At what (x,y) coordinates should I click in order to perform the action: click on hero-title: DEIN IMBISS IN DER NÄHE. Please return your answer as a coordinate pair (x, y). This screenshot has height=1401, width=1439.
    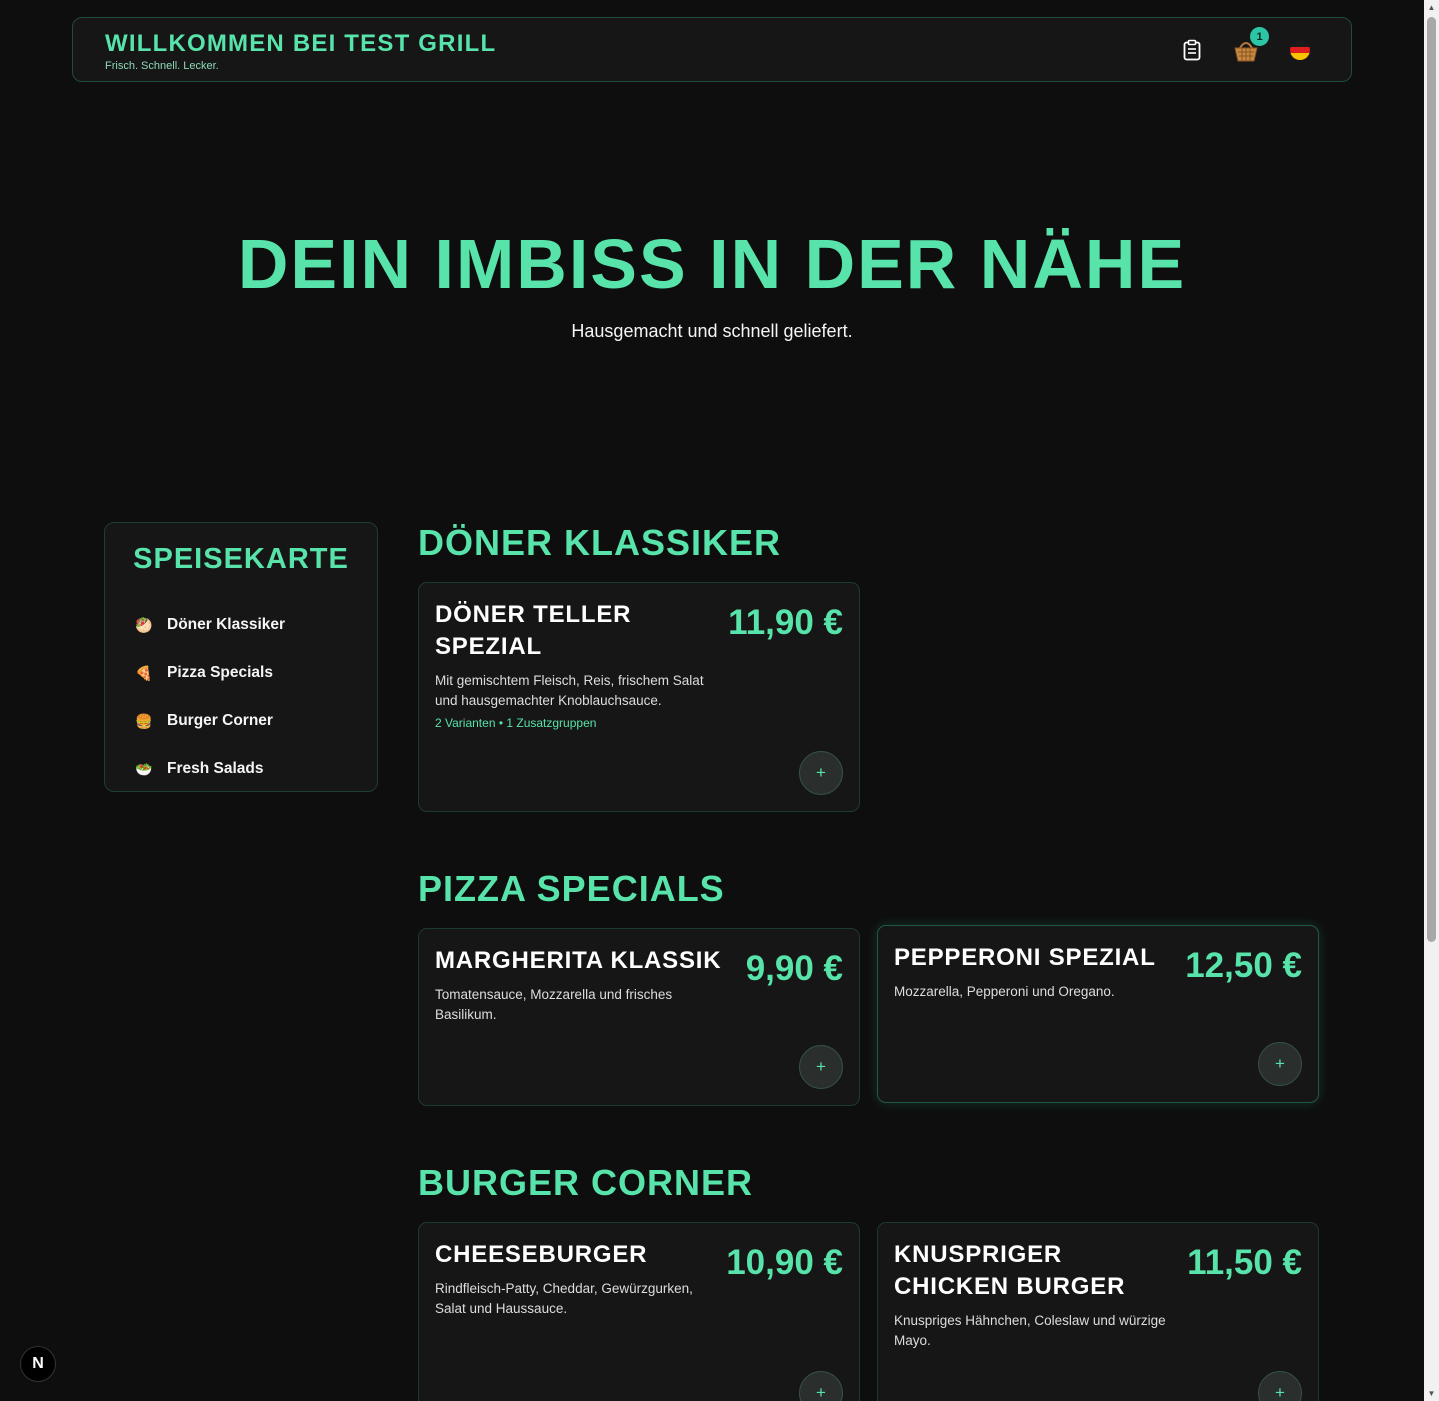
    Looking at the image, I should click on (712, 264).